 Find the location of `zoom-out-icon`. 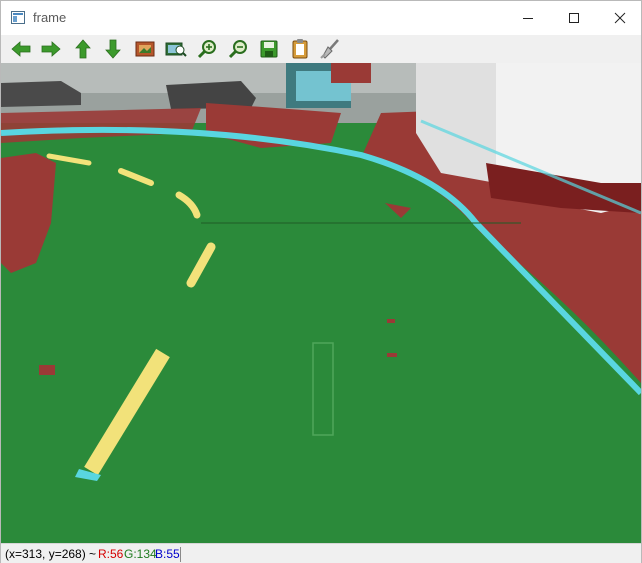

zoom-out-icon is located at coordinates (237, 49).